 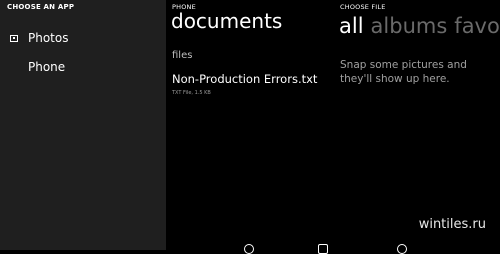 What do you see at coordinates (452, 224) in the screenshot?
I see `watermark: wintiles.ru` at bounding box center [452, 224].